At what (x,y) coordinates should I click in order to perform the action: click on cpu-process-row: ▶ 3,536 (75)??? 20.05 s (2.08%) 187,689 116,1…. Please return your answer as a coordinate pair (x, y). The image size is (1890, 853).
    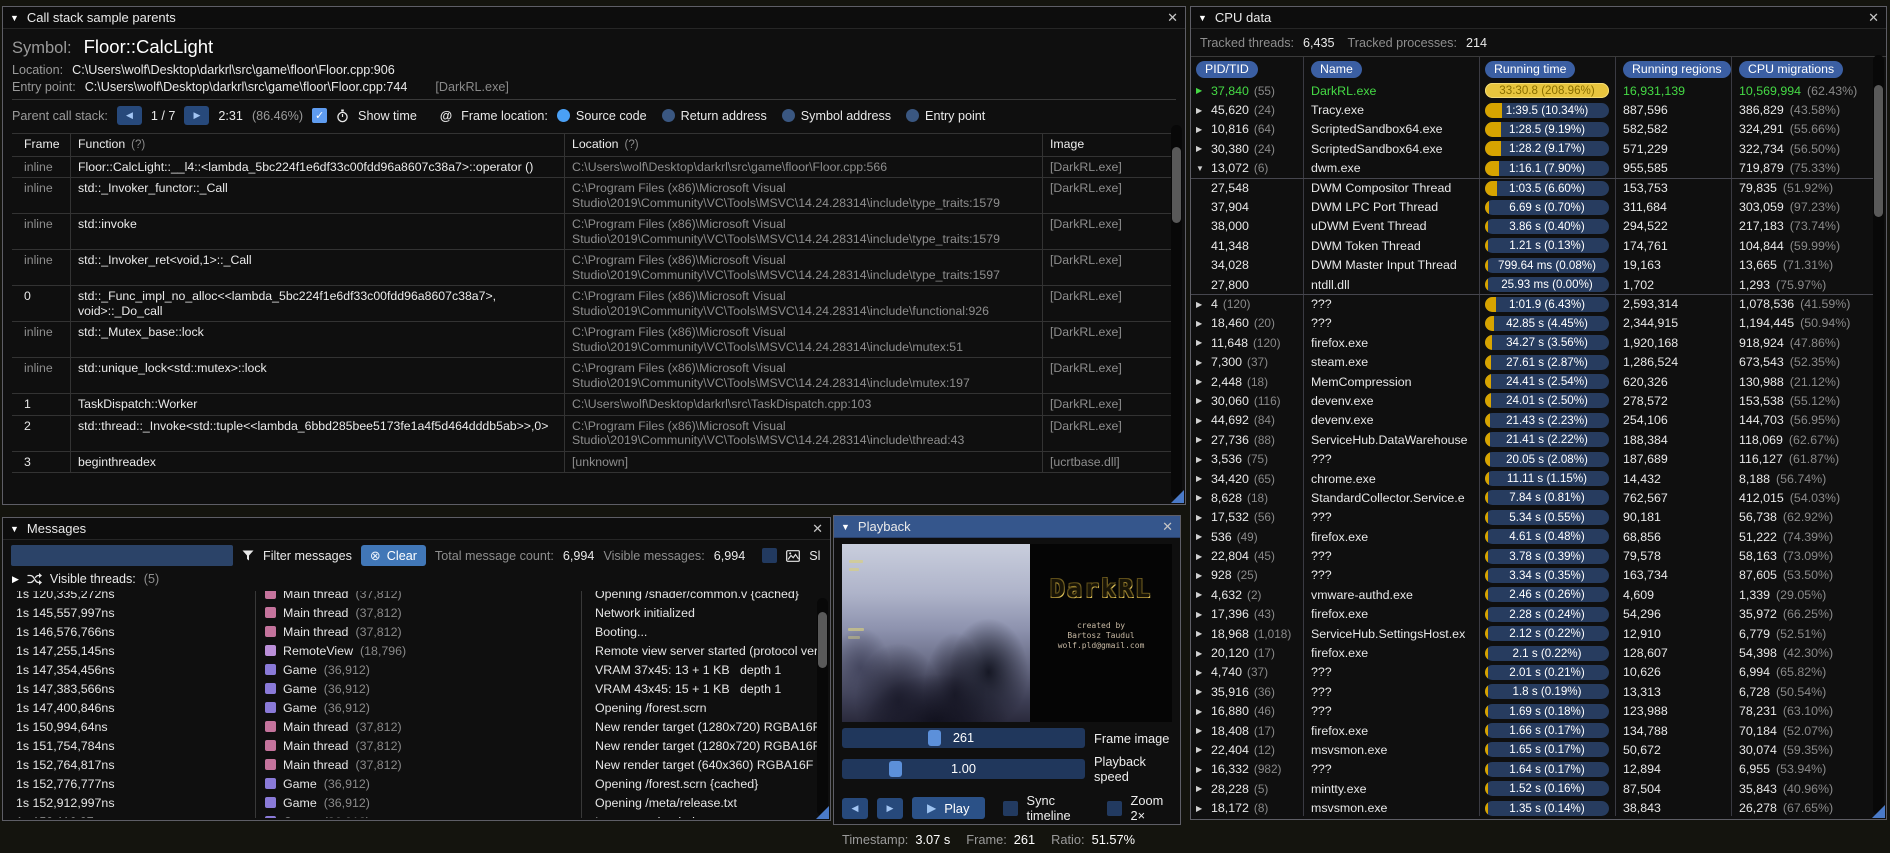
    Looking at the image, I should click on (1532, 459).